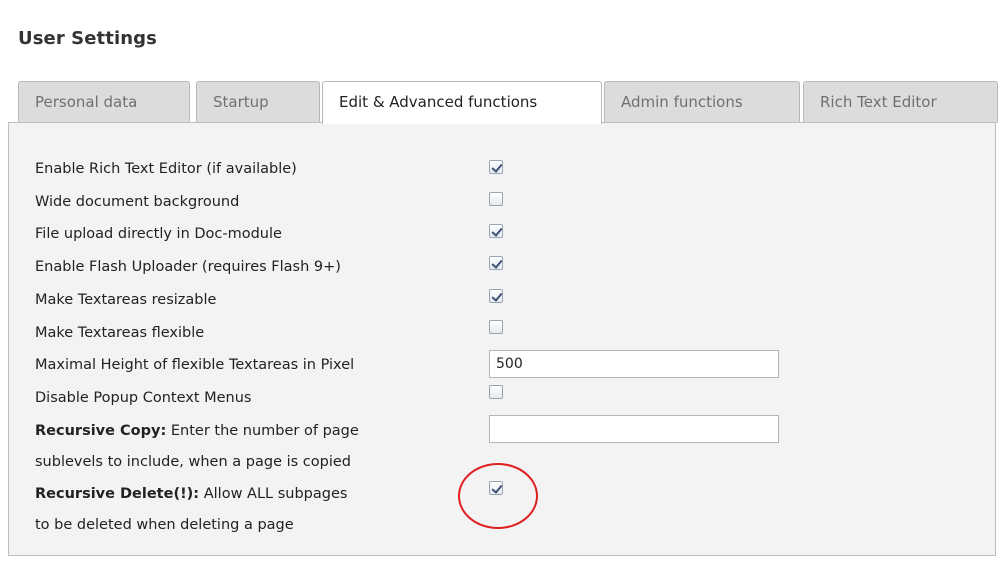  What do you see at coordinates (634, 429) in the screenshot?
I see `recursive-copy-input` at bounding box center [634, 429].